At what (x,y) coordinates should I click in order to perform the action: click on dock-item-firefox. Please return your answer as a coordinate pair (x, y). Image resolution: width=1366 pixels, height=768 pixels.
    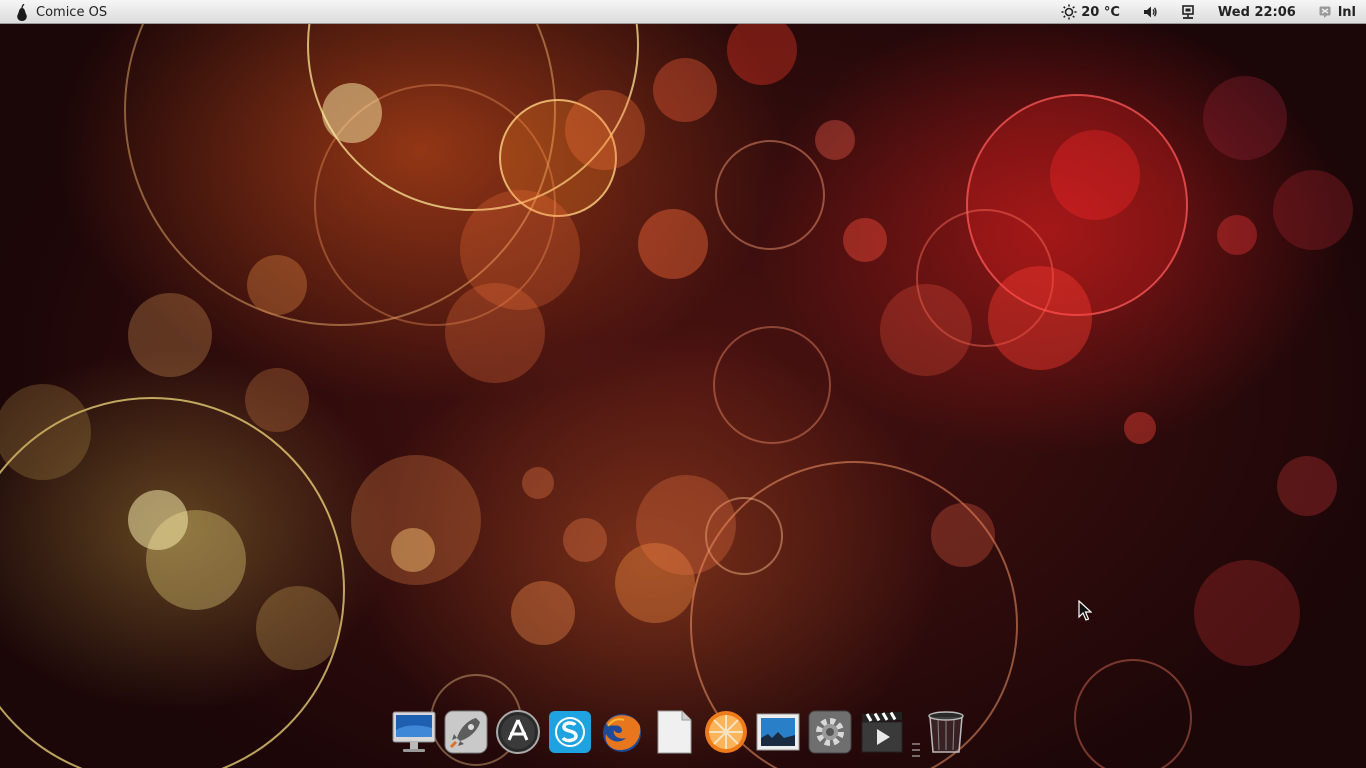
    Looking at the image, I should click on (622, 732).